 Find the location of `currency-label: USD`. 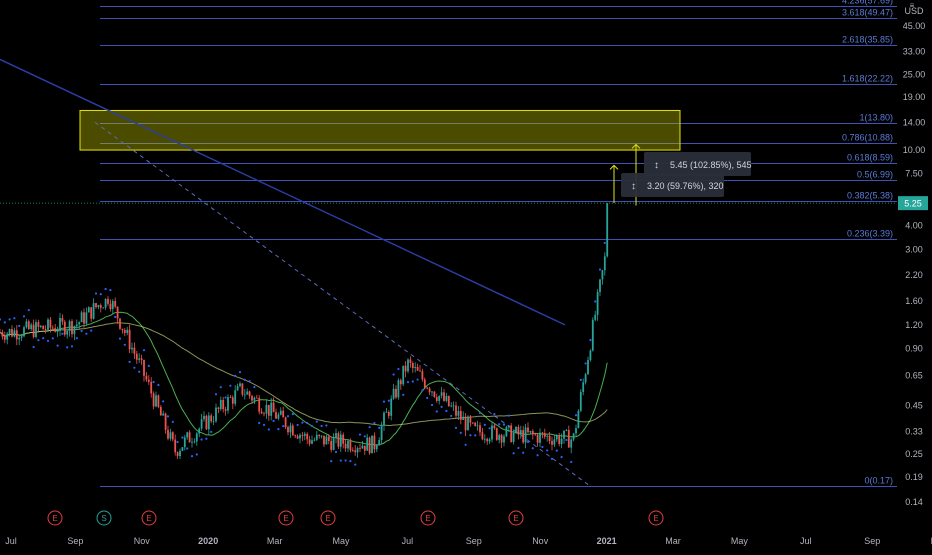

currency-label: USD is located at coordinates (914, 11).